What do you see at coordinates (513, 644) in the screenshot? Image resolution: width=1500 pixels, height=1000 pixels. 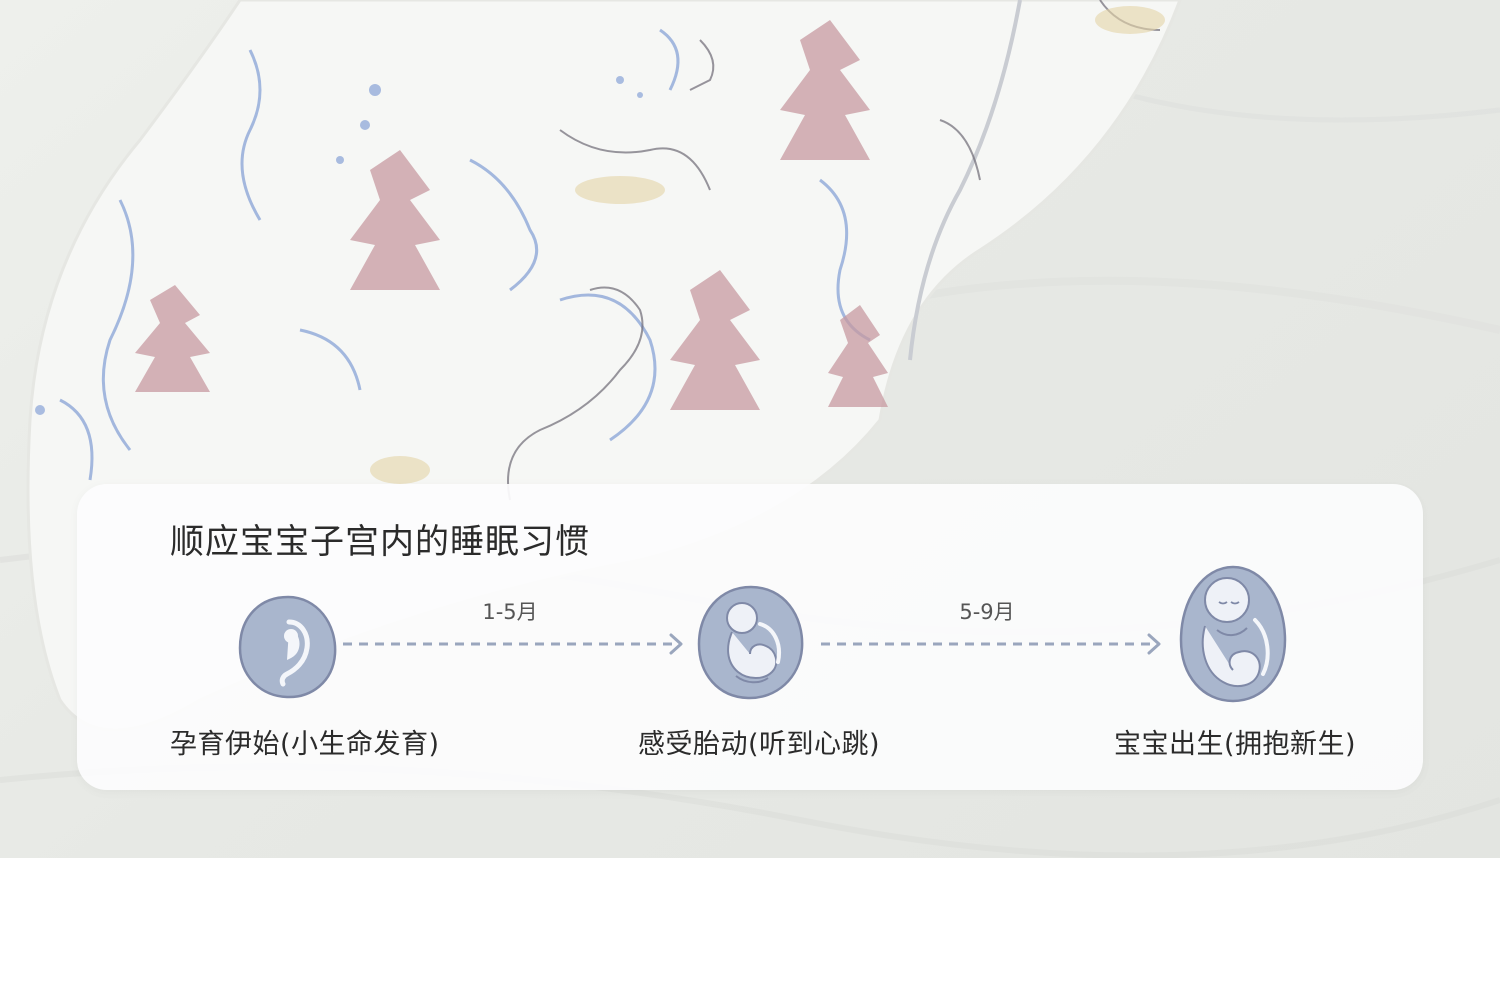 I see `arrow-1-5-months` at bounding box center [513, 644].